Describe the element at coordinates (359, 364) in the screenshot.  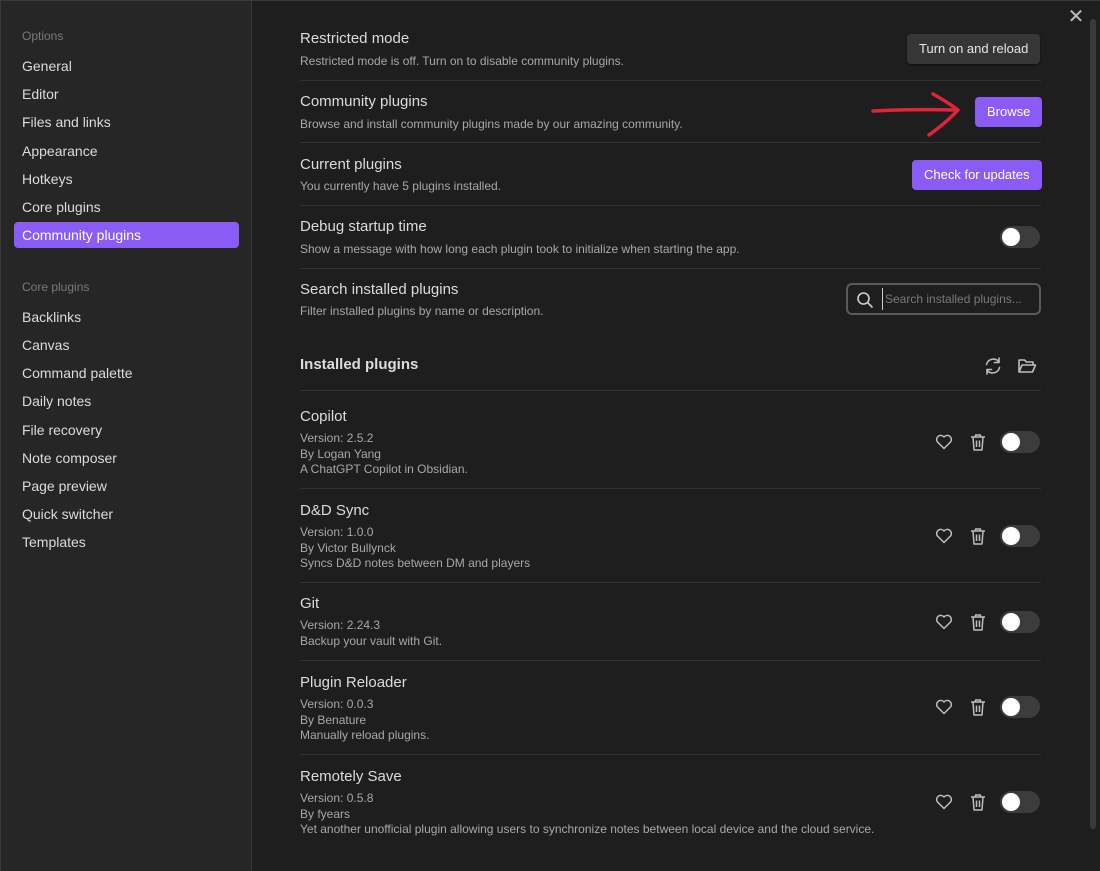
I see `installed-plugins-heading: Installed plugins` at that location.